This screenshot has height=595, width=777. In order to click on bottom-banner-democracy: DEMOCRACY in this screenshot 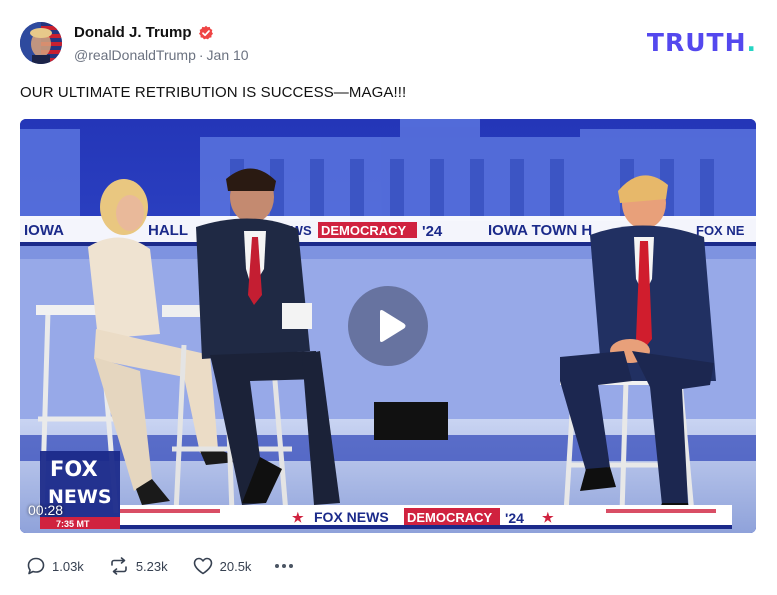, I will do `click(450, 517)`.